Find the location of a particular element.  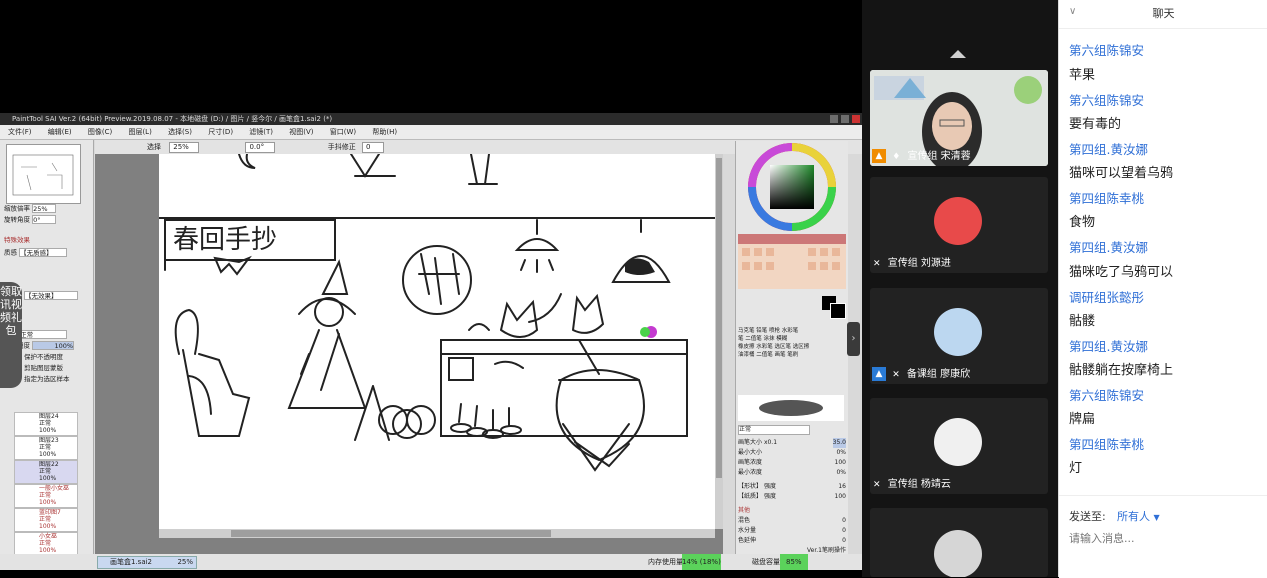

chat-input is located at coordinates (1164, 538).